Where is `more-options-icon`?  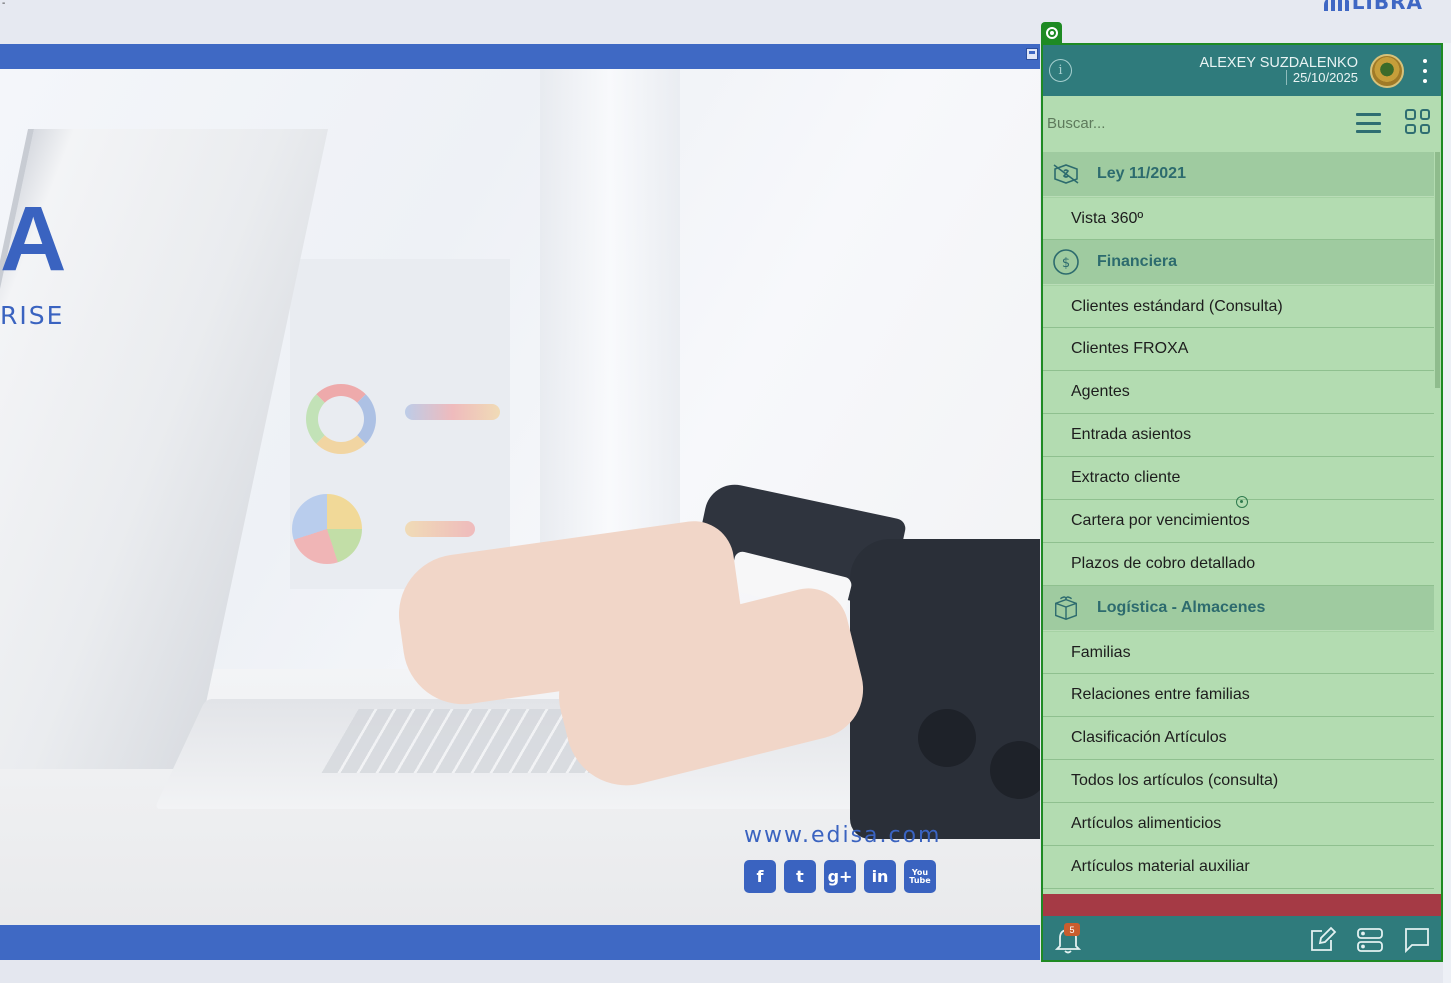 more-options-icon is located at coordinates (1425, 71).